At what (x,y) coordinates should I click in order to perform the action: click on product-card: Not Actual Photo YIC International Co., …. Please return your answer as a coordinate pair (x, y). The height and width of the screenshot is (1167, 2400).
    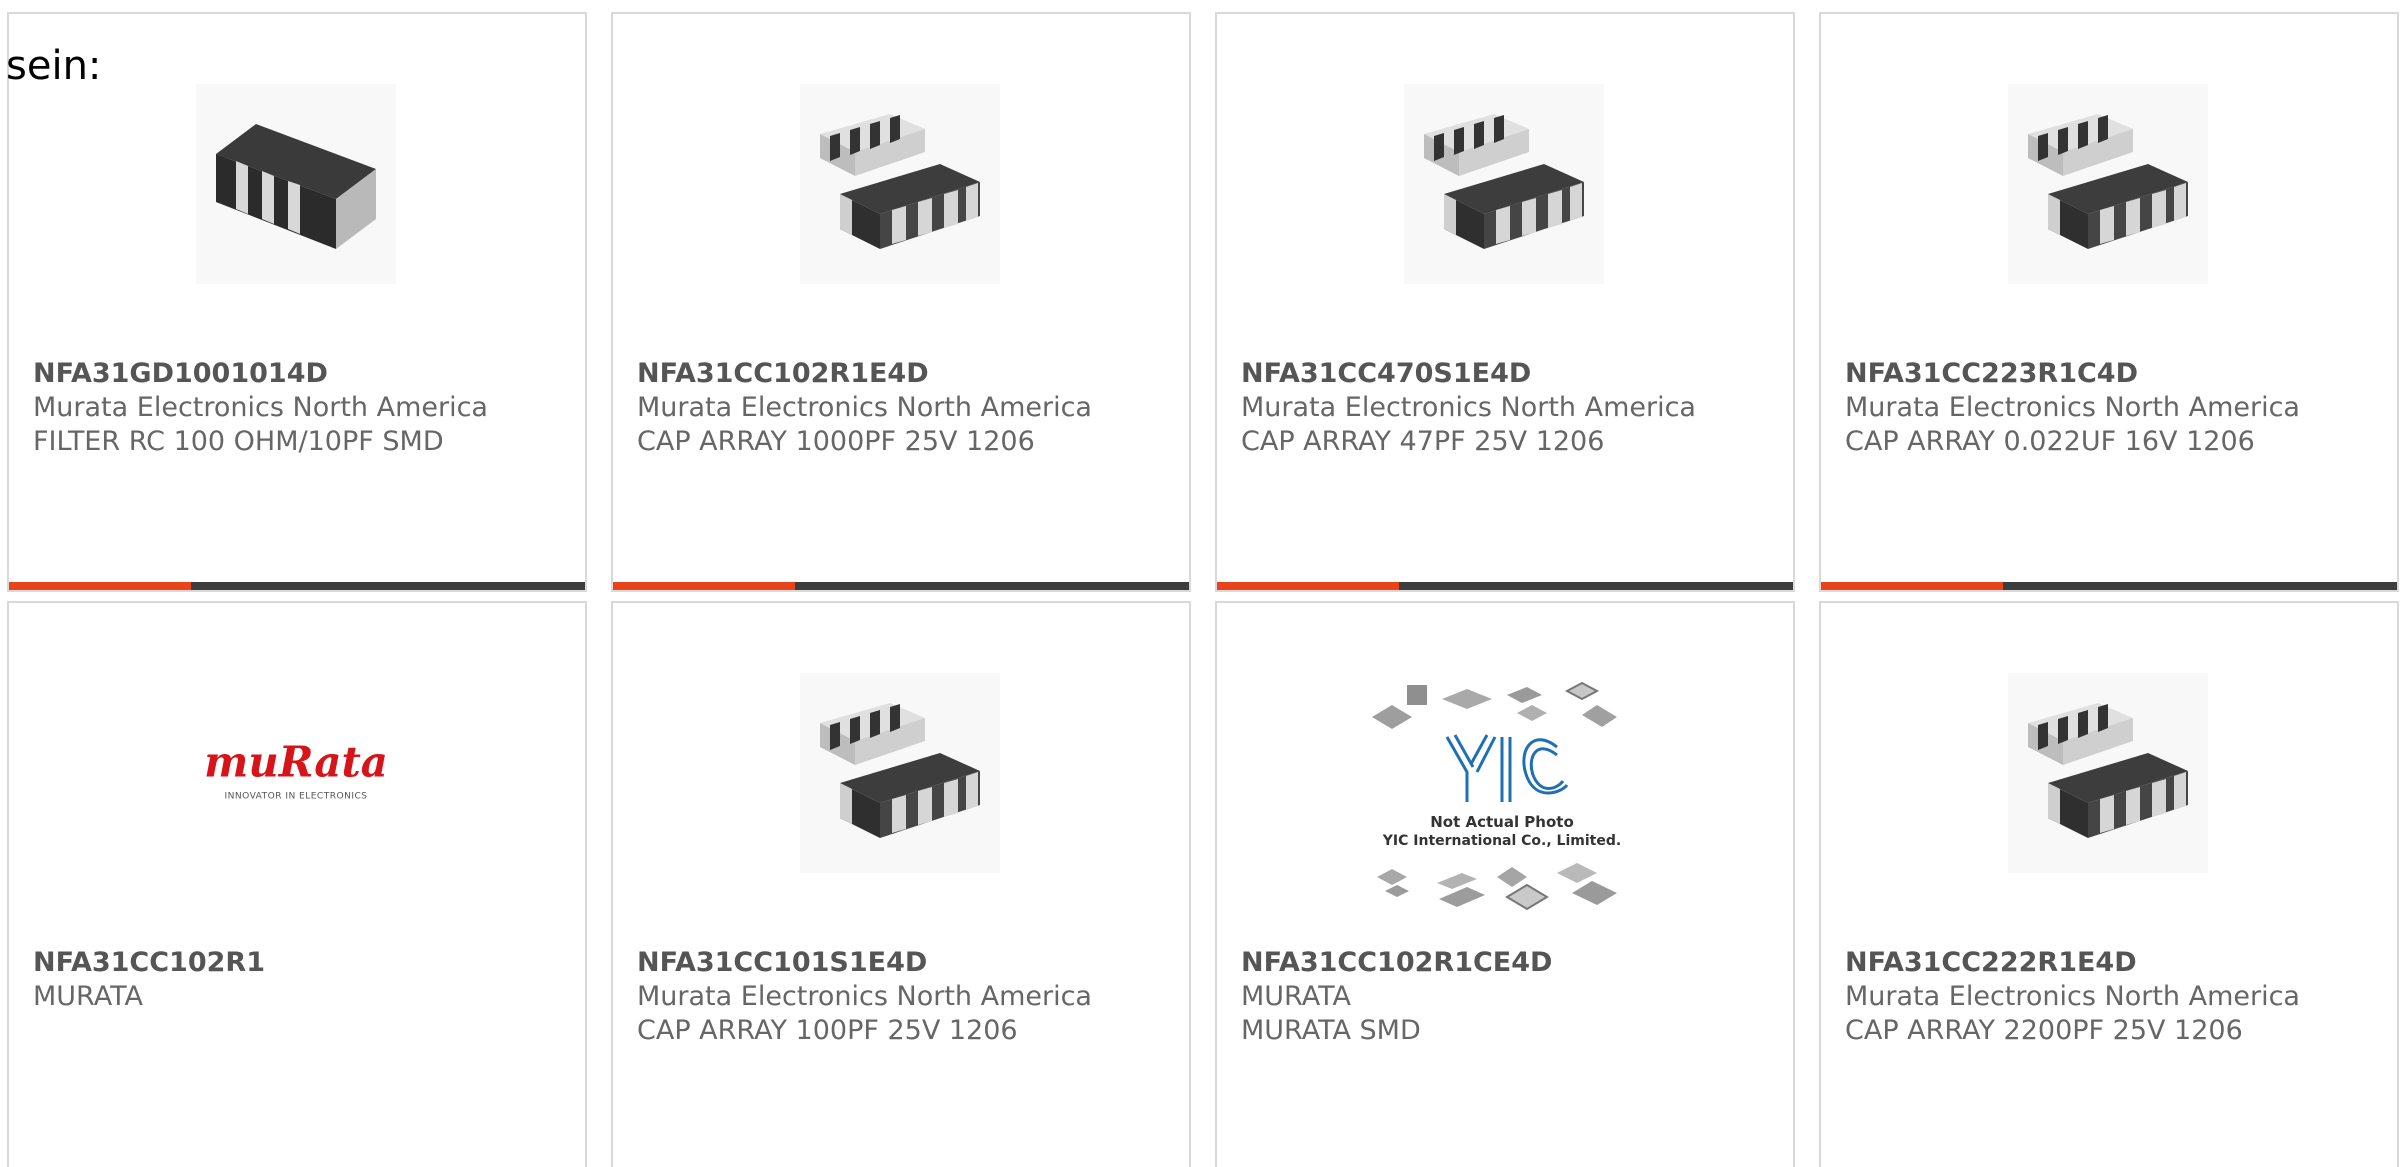
    Looking at the image, I should click on (1505, 884).